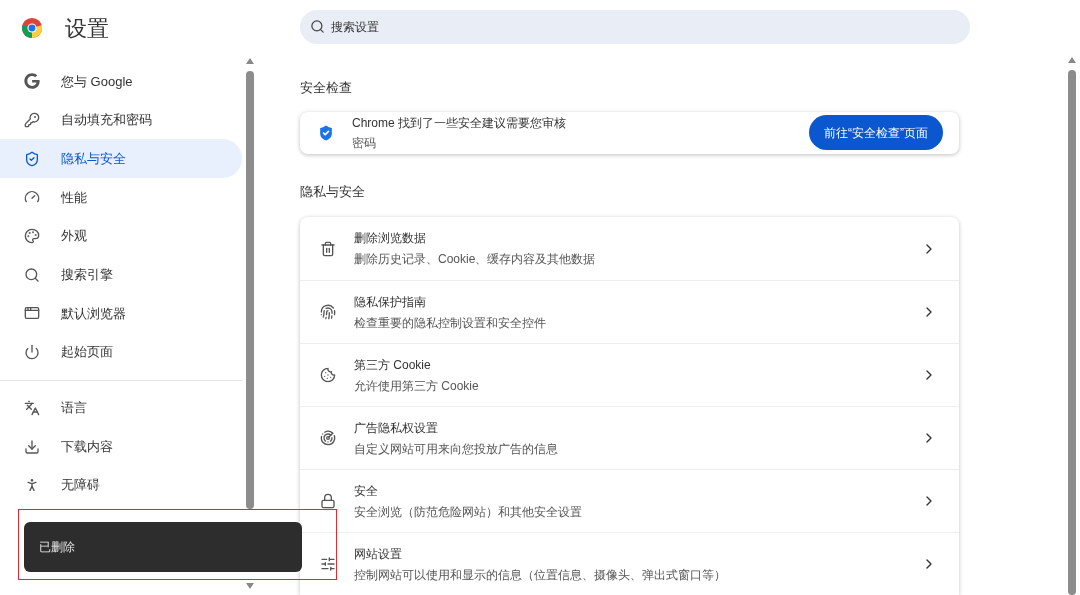 This screenshot has width=1080, height=595. Describe the element at coordinates (540, 575) in the screenshot. I see `row-subtitle: 控制网站可以使用和显示的信息（位置信息、摄像头、弹出式窗口等）` at that location.